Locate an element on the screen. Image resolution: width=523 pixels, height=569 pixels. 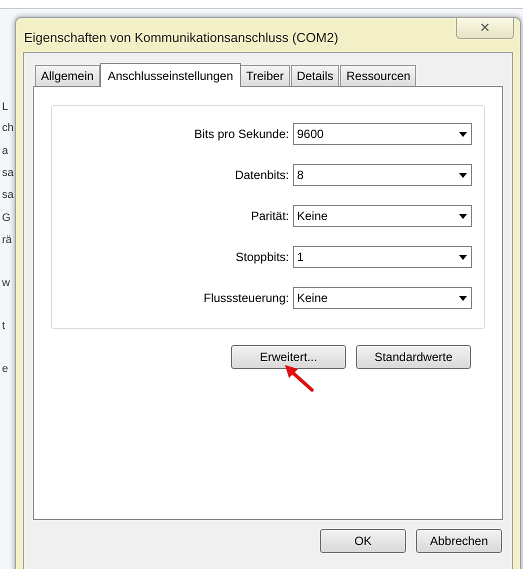
background-text: L is located at coordinates (5, 107).